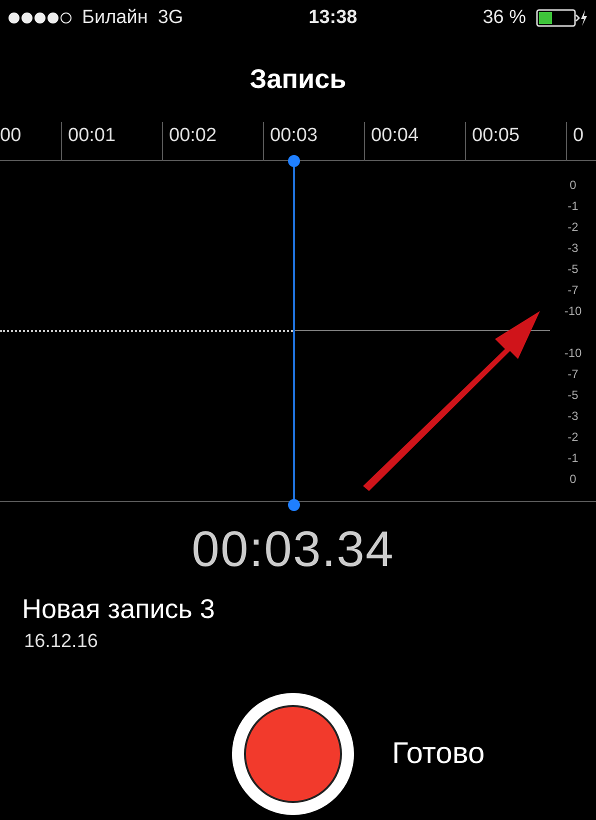 This screenshot has width=596, height=820. I want to click on battery-charging-icon, so click(562, 18).